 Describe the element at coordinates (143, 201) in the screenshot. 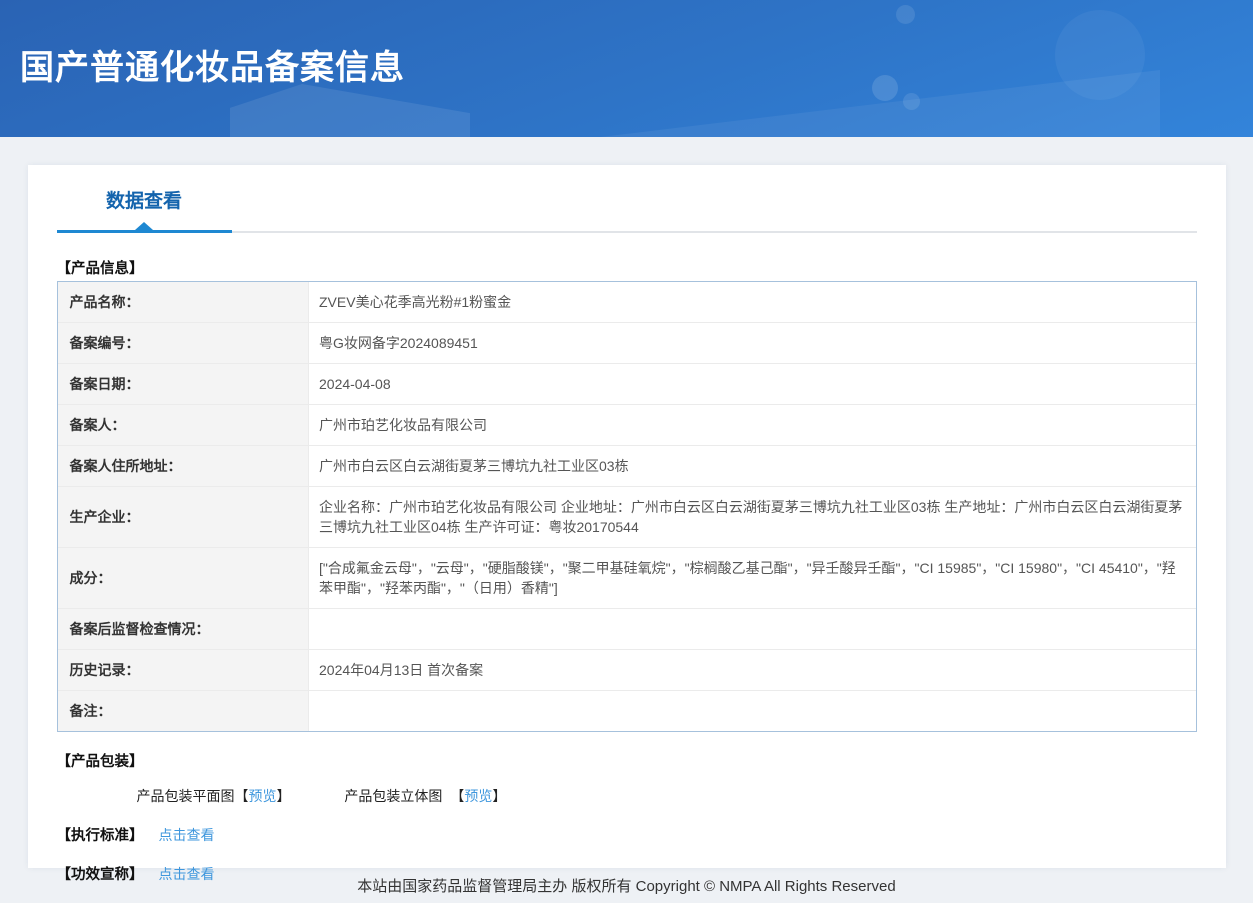

I see `tab-data-view-label: 数据查看` at that location.